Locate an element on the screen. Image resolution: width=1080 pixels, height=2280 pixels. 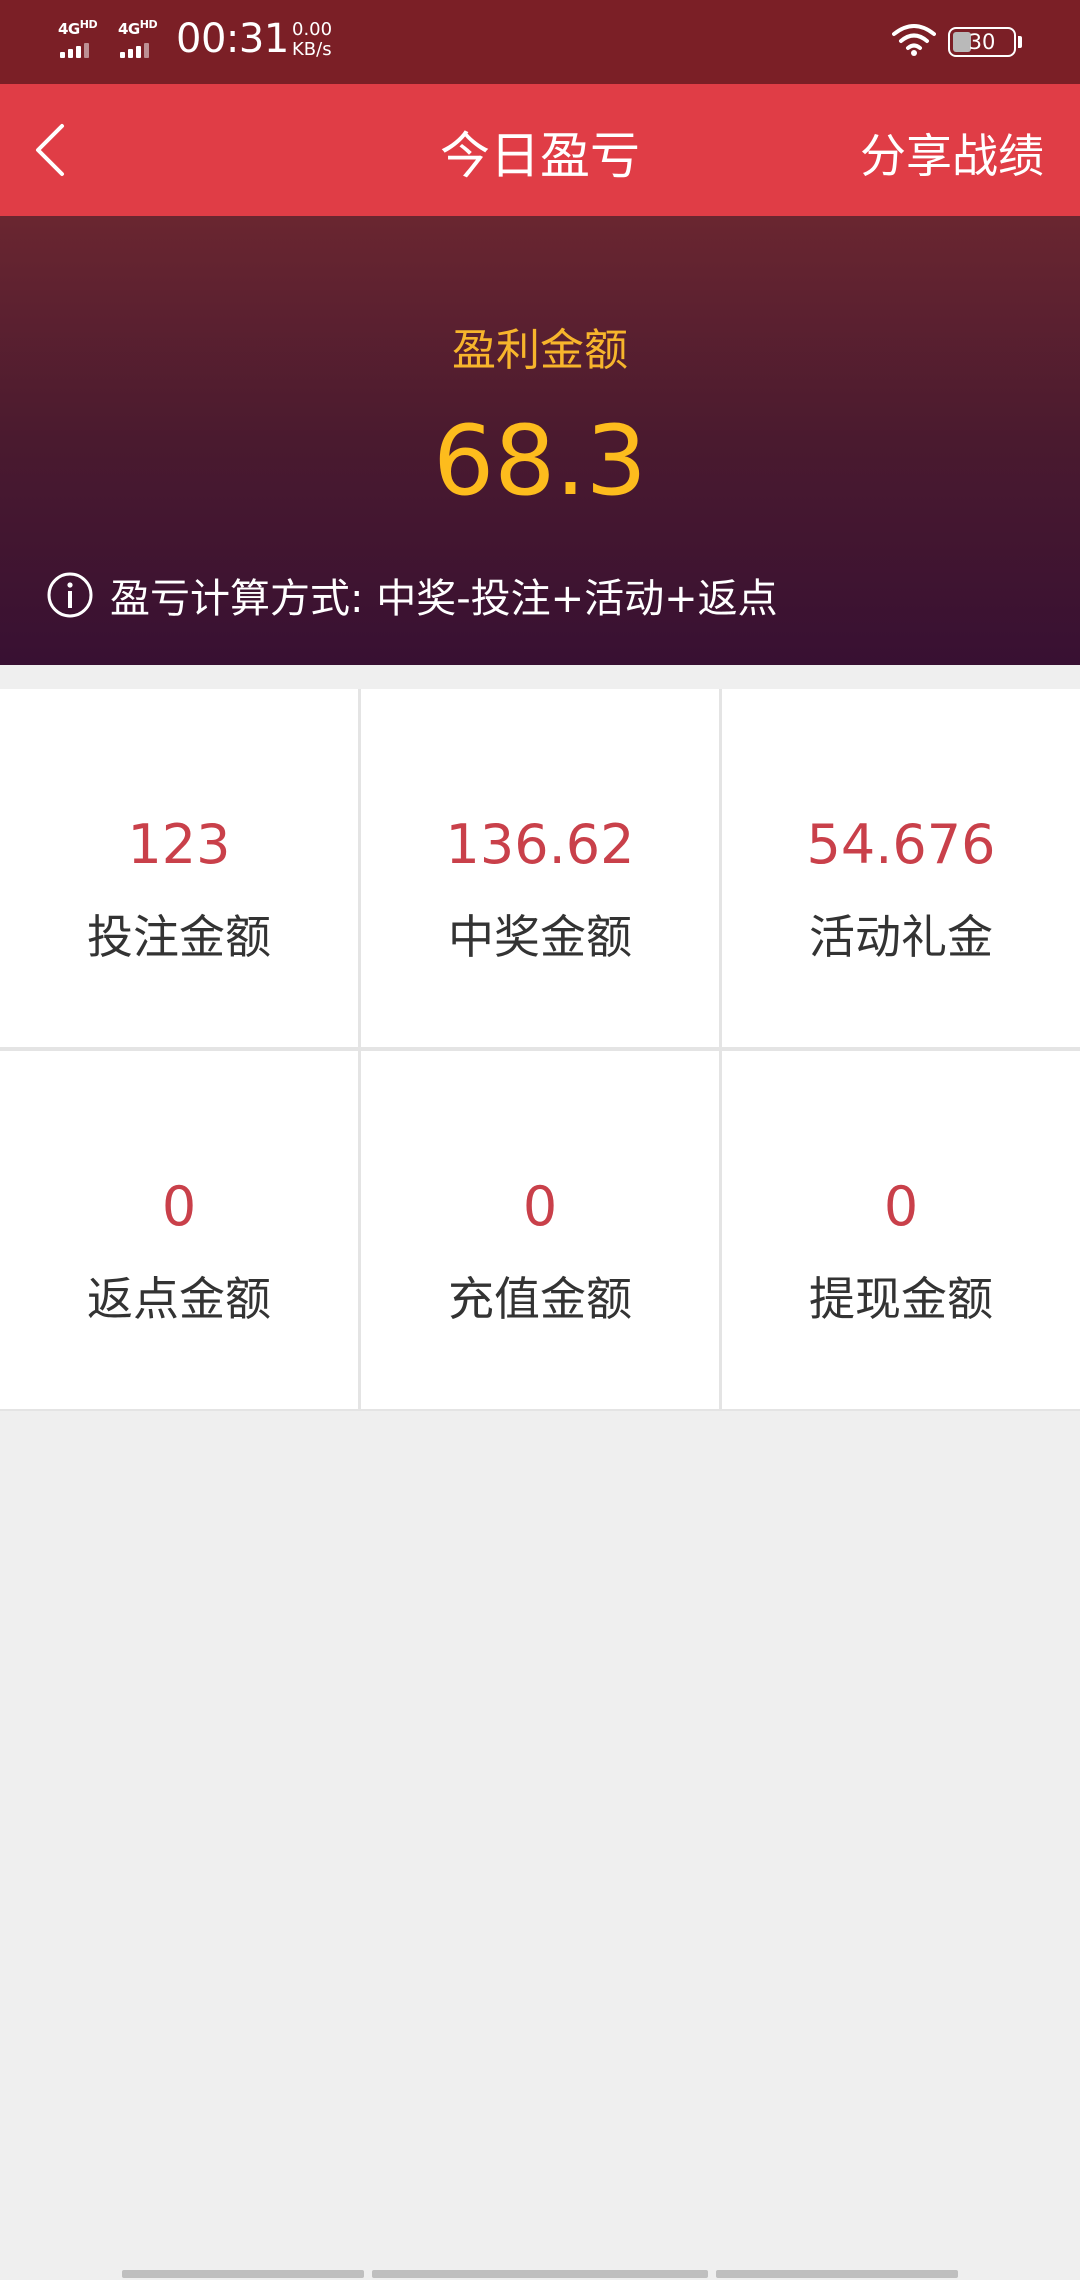
wifi-icon is located at coordinates (914, 40).